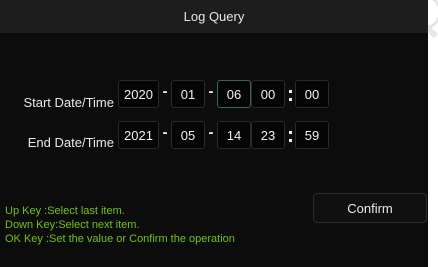 This screenshot has width=438, height=267. I want to click on end-minute-field: 59, so click(312, 135).